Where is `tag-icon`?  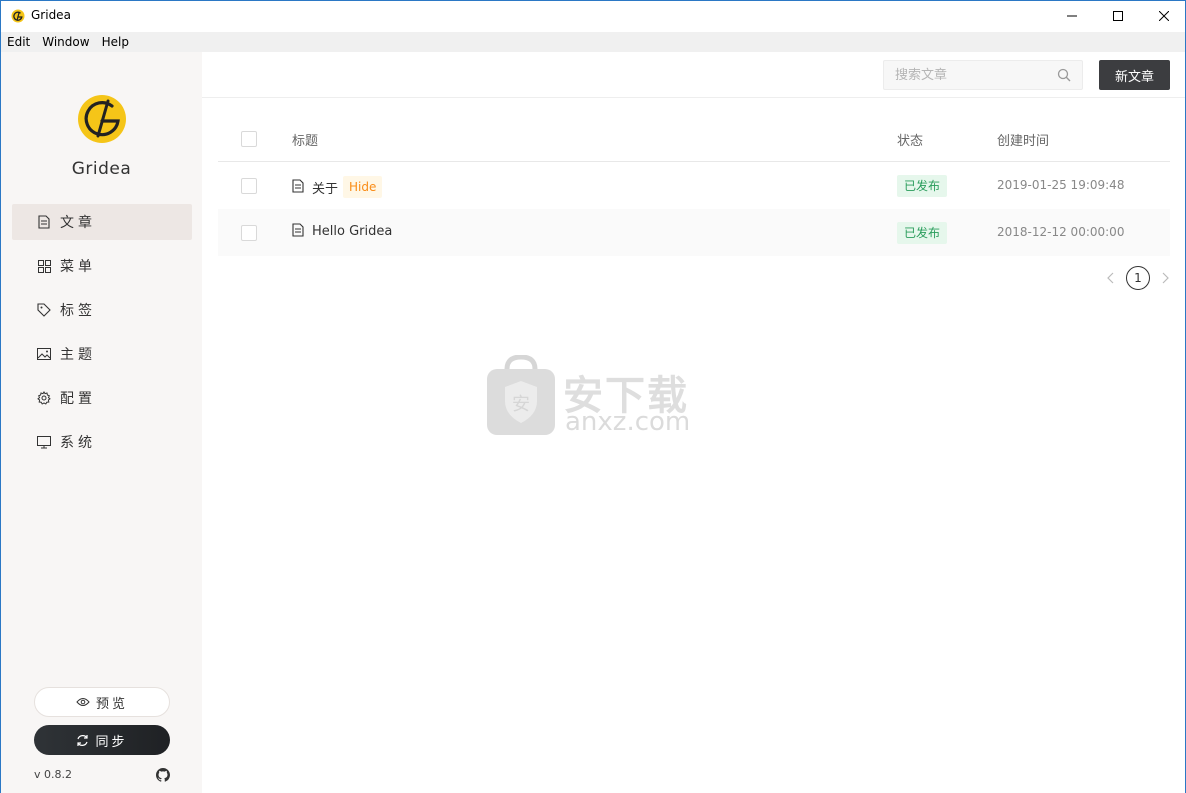 tag-icon is located at coordinates (44, 310).